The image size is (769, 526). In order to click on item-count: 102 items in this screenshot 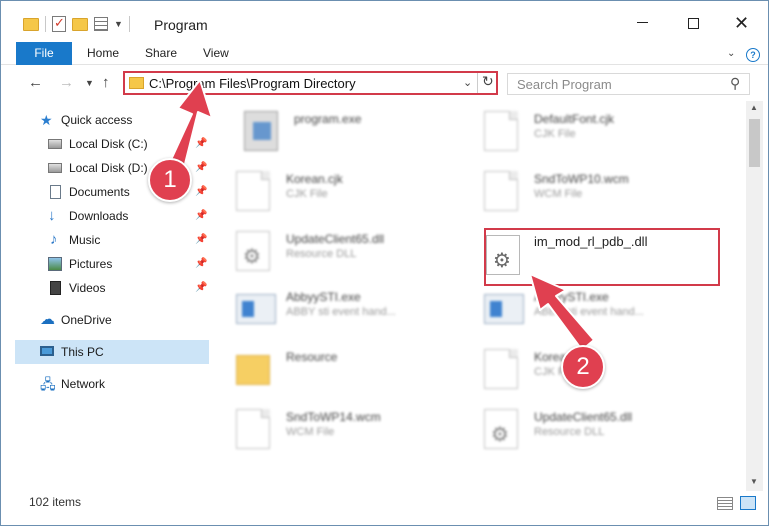, I will do `click(55, 502)`.